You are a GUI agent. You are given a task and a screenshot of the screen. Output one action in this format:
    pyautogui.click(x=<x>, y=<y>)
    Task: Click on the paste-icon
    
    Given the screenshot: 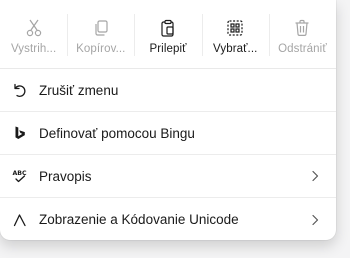 What is the action you would take?
    pyautogui.click(x=167, y=28)
    